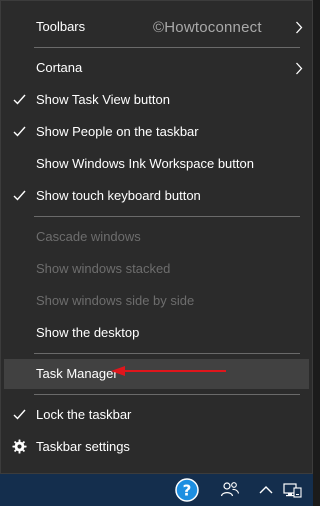  I want to click on network-icon, so click(292, 490).